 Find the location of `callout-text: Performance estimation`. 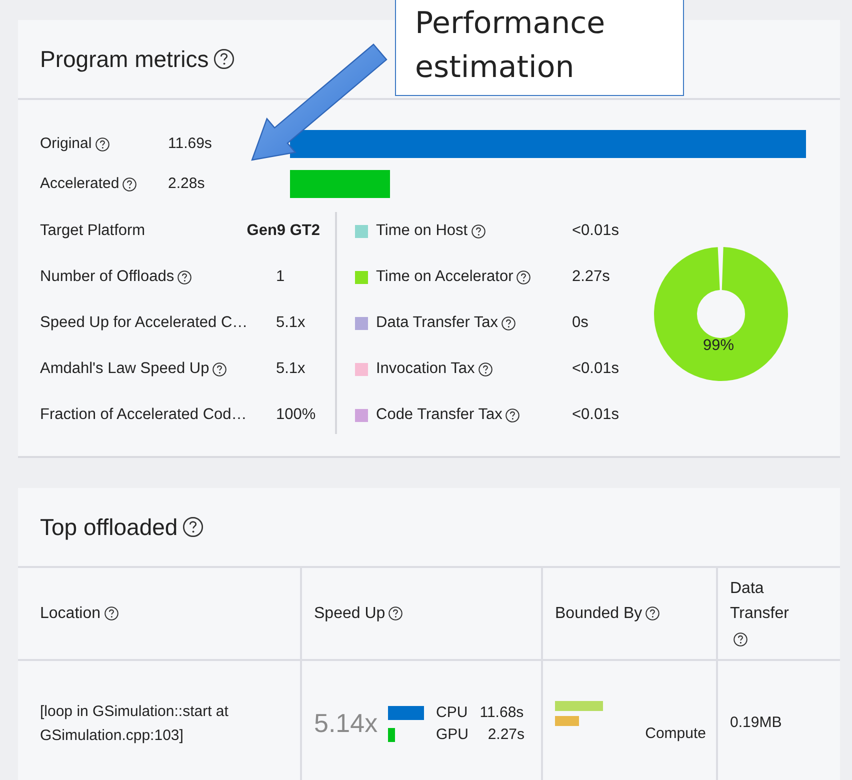

callout-text: Performance estimation is located at coordinates (510, 46).